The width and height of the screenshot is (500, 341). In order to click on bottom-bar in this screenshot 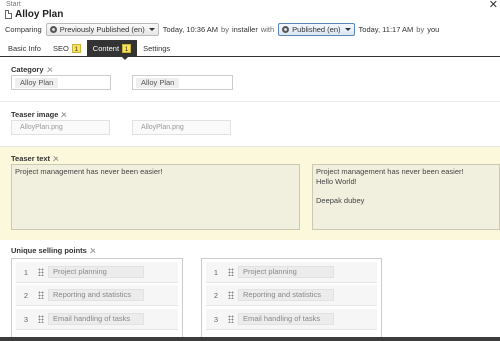, I will do `click(250, 339)`.